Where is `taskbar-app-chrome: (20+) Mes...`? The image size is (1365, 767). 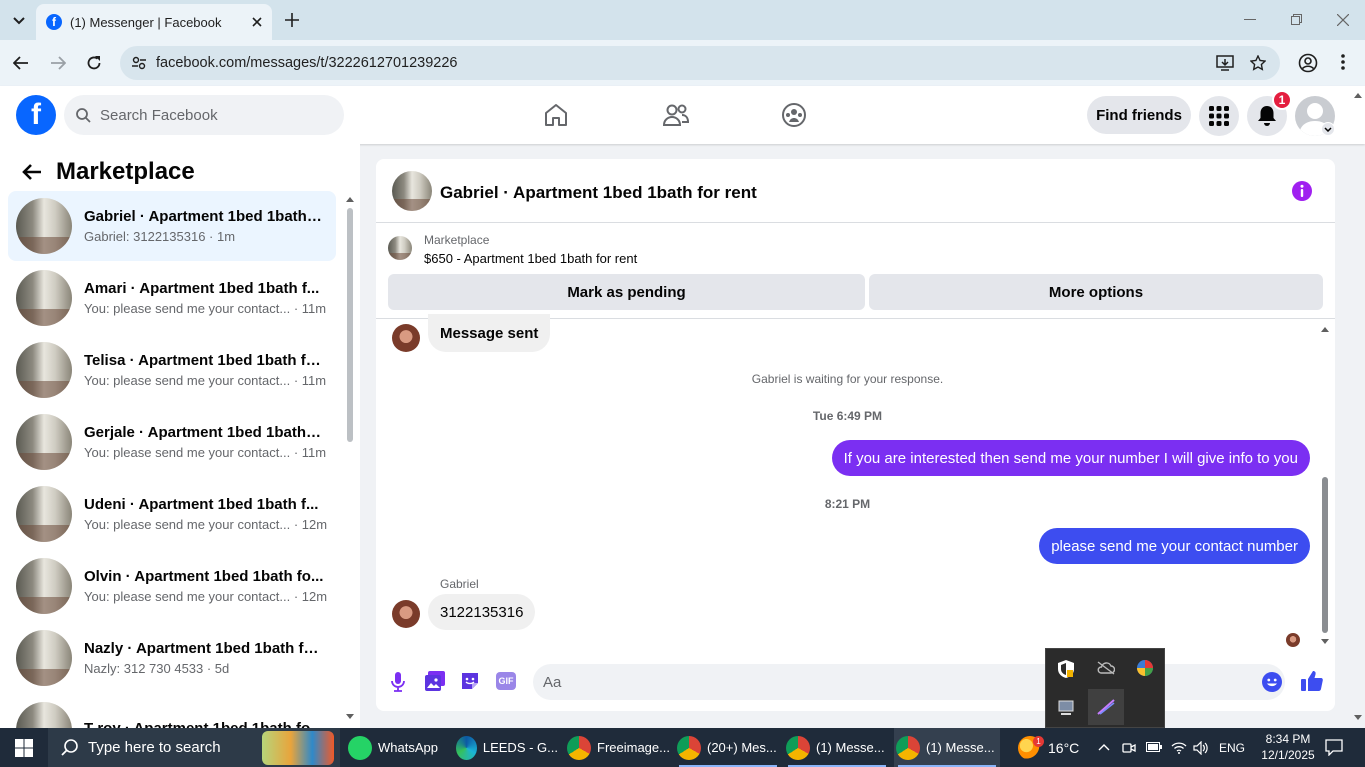
taskbar-app-chrome: (20+) Mes... is located at coordinates (728, 747).